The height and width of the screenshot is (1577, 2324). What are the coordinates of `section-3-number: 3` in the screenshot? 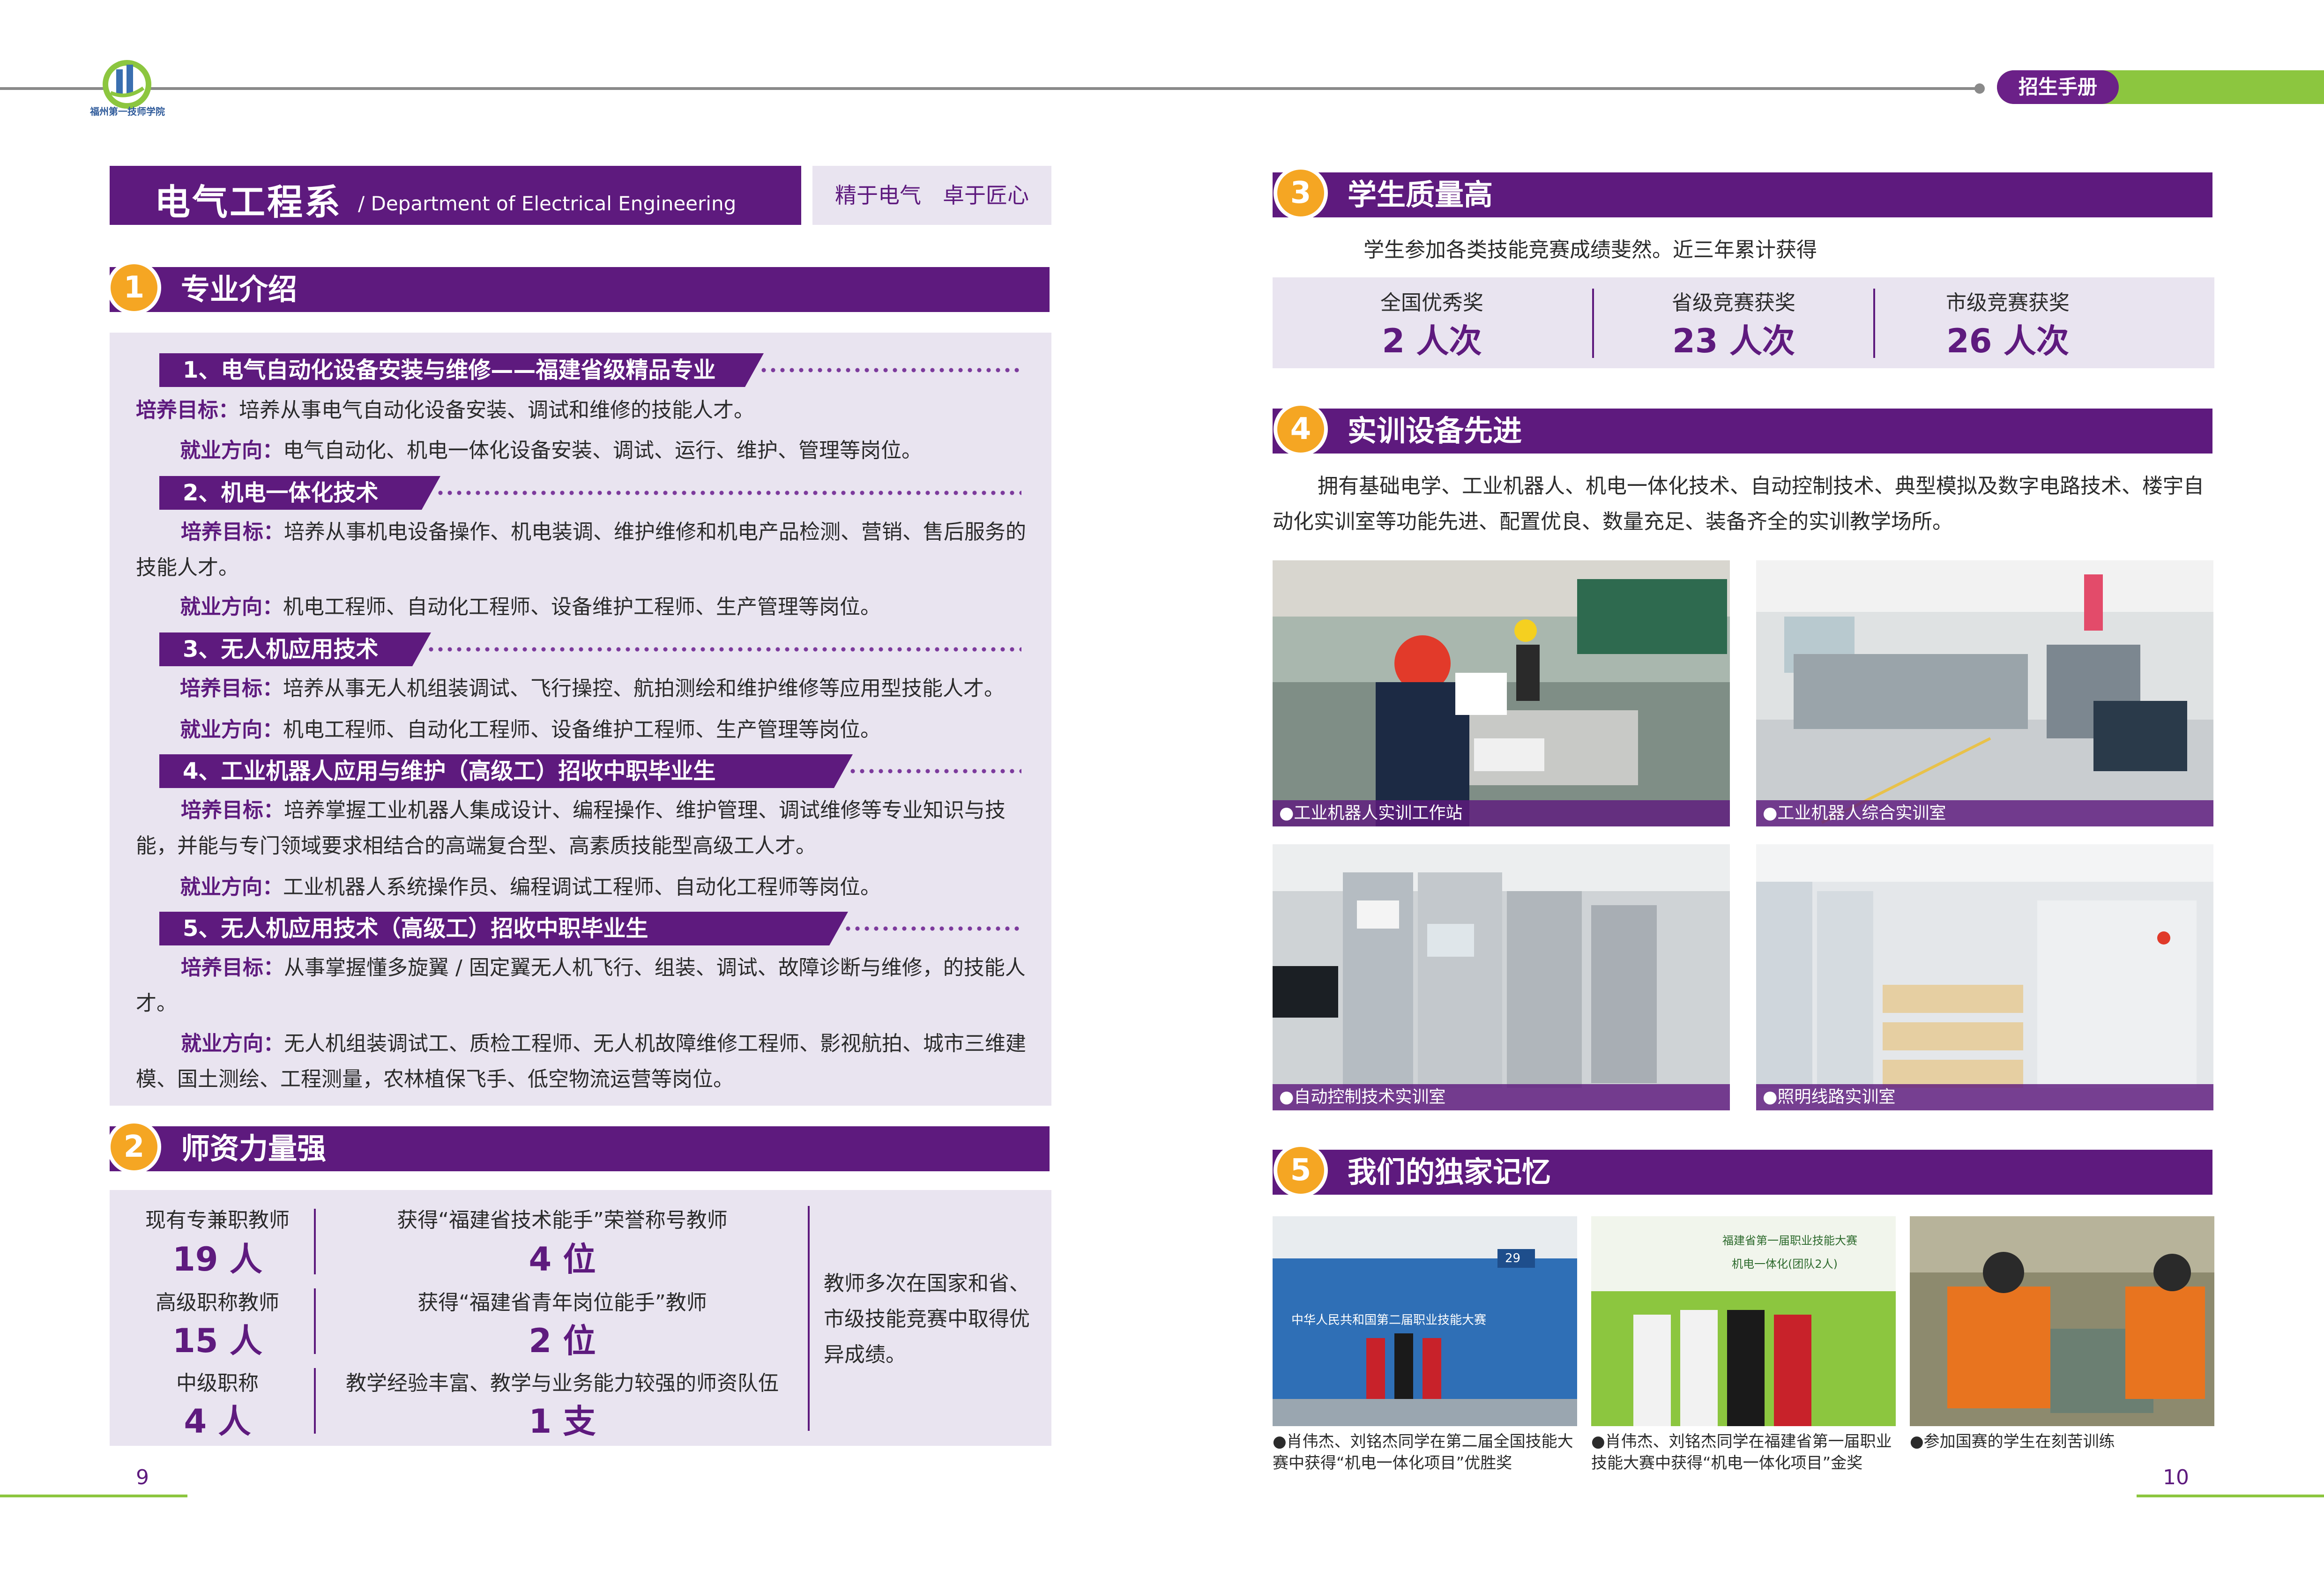 It's located at (1301, 193).